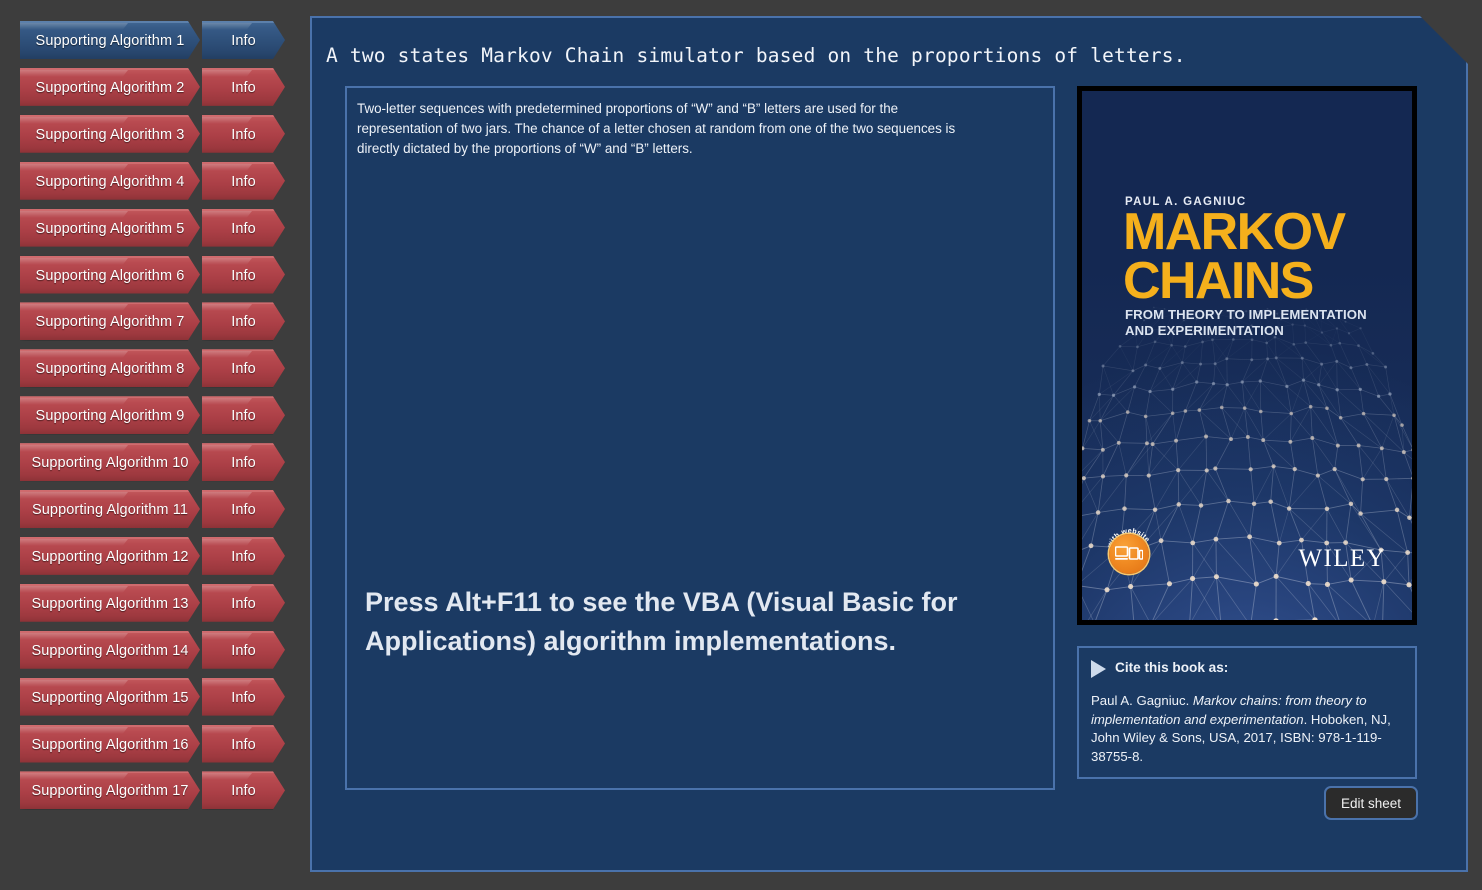 The image size is (1482, 890). I want to click on book-title-line-1: MARKOV, so click(1234, 232).